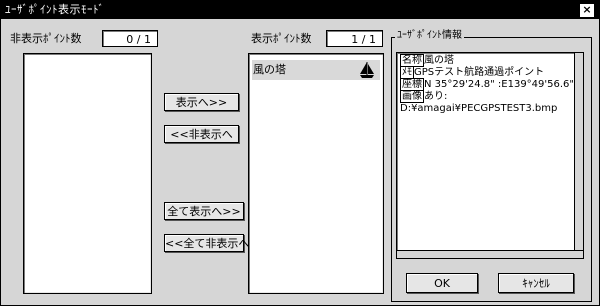  Describe the element at coordinates (46, 38) in the screenshot. I see `hidden-points-label: 非表示ﾎﾟｲﾝﾄ数` at that location.